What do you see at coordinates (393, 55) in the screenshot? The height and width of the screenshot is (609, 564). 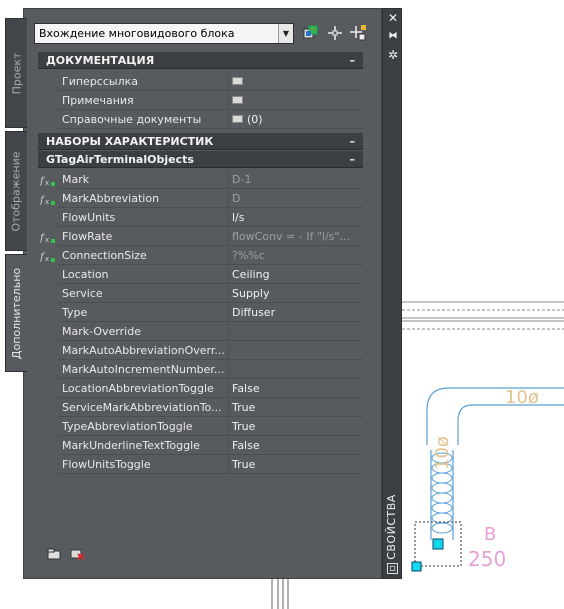 I see `settings-icon: ✲` at bounding box center [393, 55].